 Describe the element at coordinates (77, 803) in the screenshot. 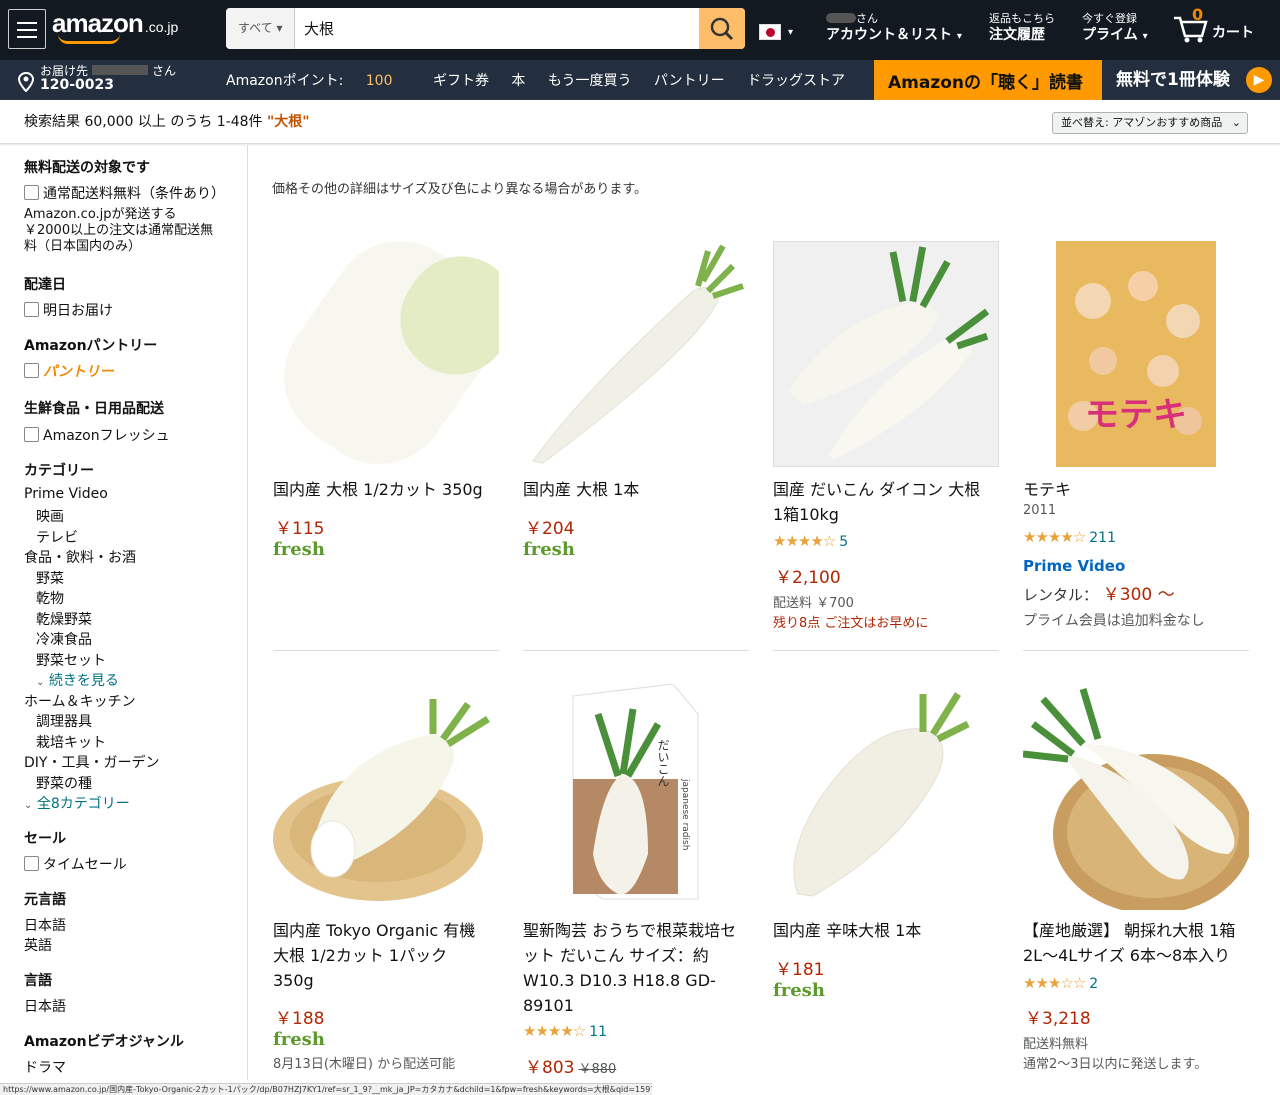

I see `all-categories-link: ⌄ 全8カテゴリー` at that location.